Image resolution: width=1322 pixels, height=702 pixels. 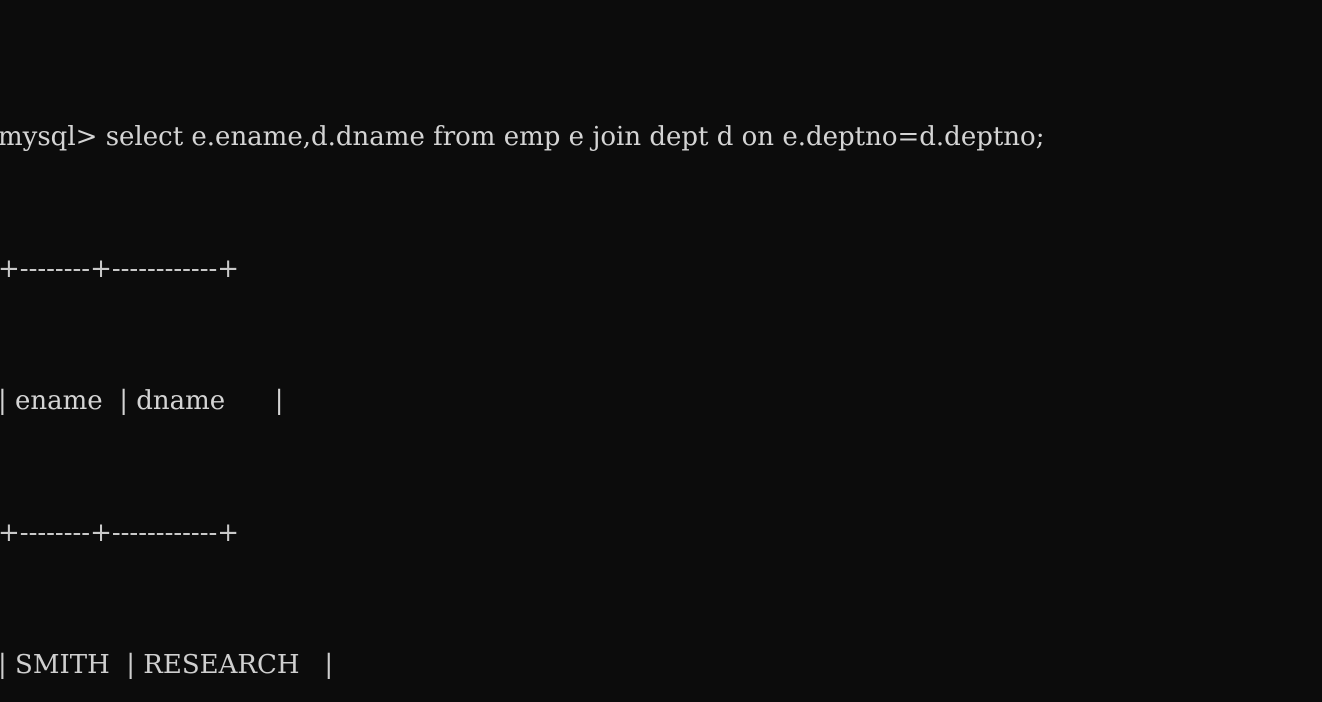 I want to click on table-header-rule: +--------+------------+, so click(x=120, y=533).